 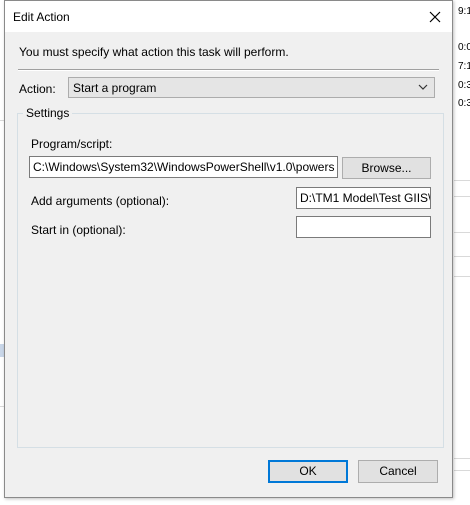 What do you see at coordinates (228, 16) in the screenshot?
I see `title-bar: Edit Action` at bounding box center [228, 16].